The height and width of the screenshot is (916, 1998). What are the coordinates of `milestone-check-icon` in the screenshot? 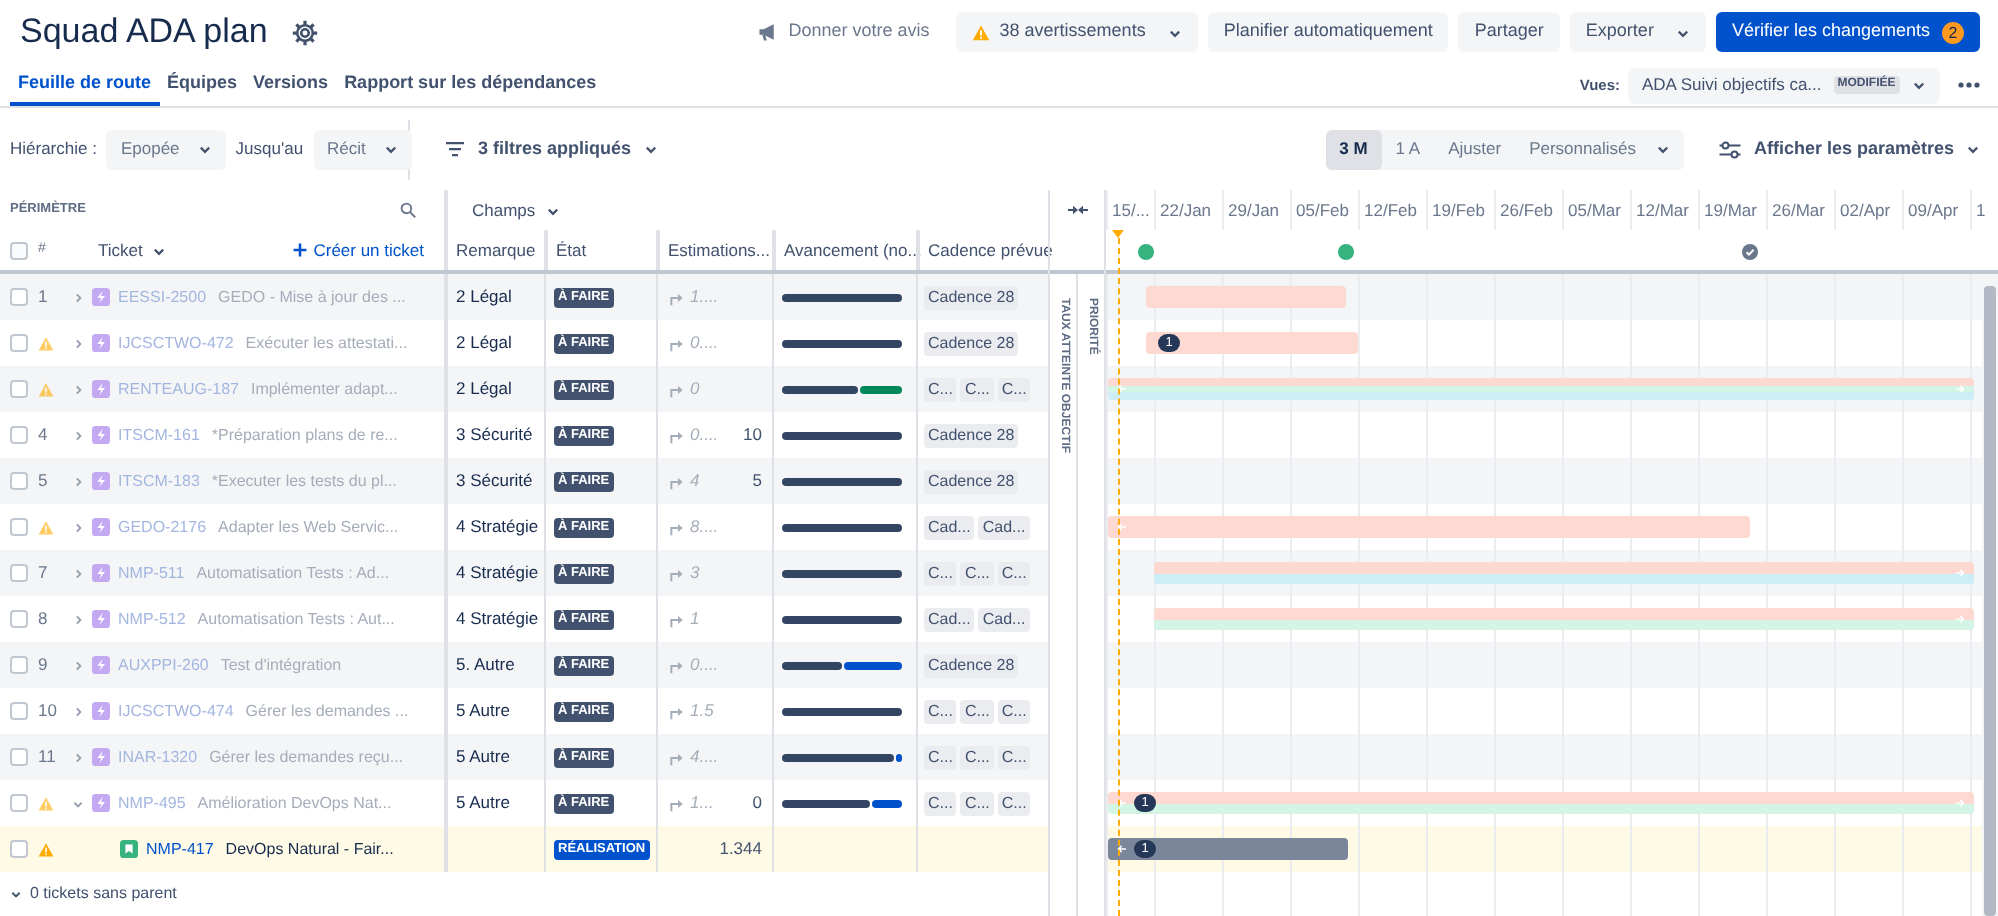 It's located at (1750, 252).